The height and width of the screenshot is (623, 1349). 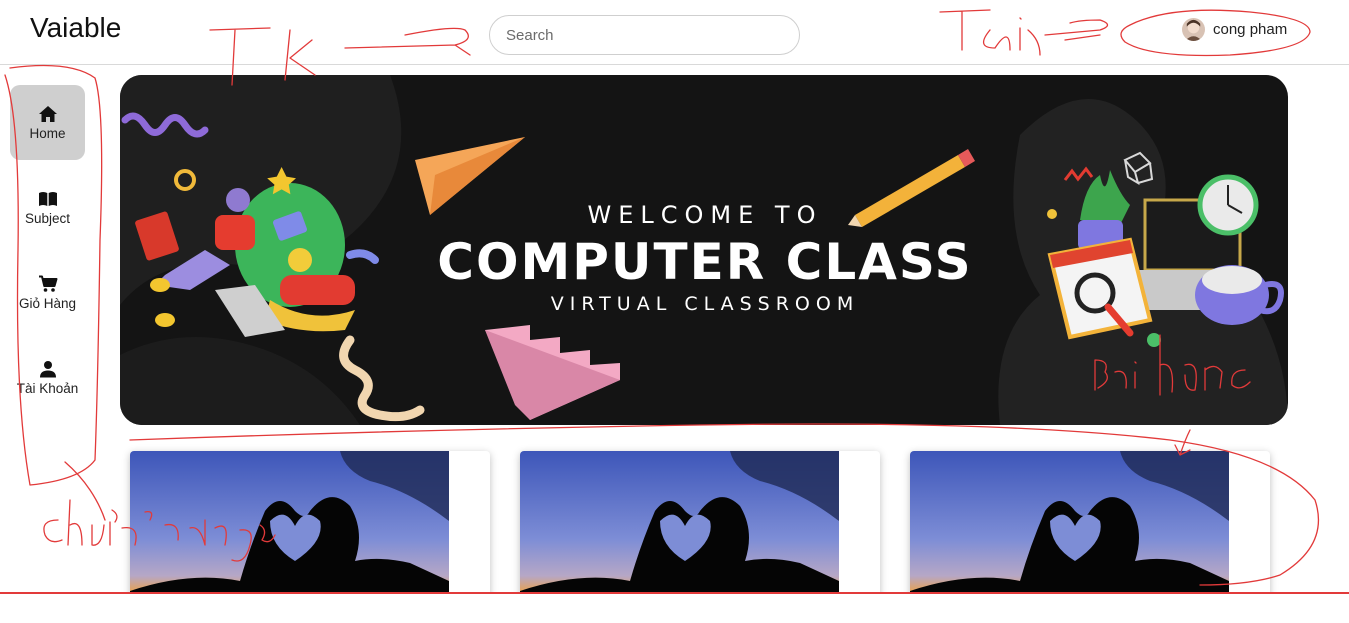 I want to click on book-icon, so click(x=47, y=198).